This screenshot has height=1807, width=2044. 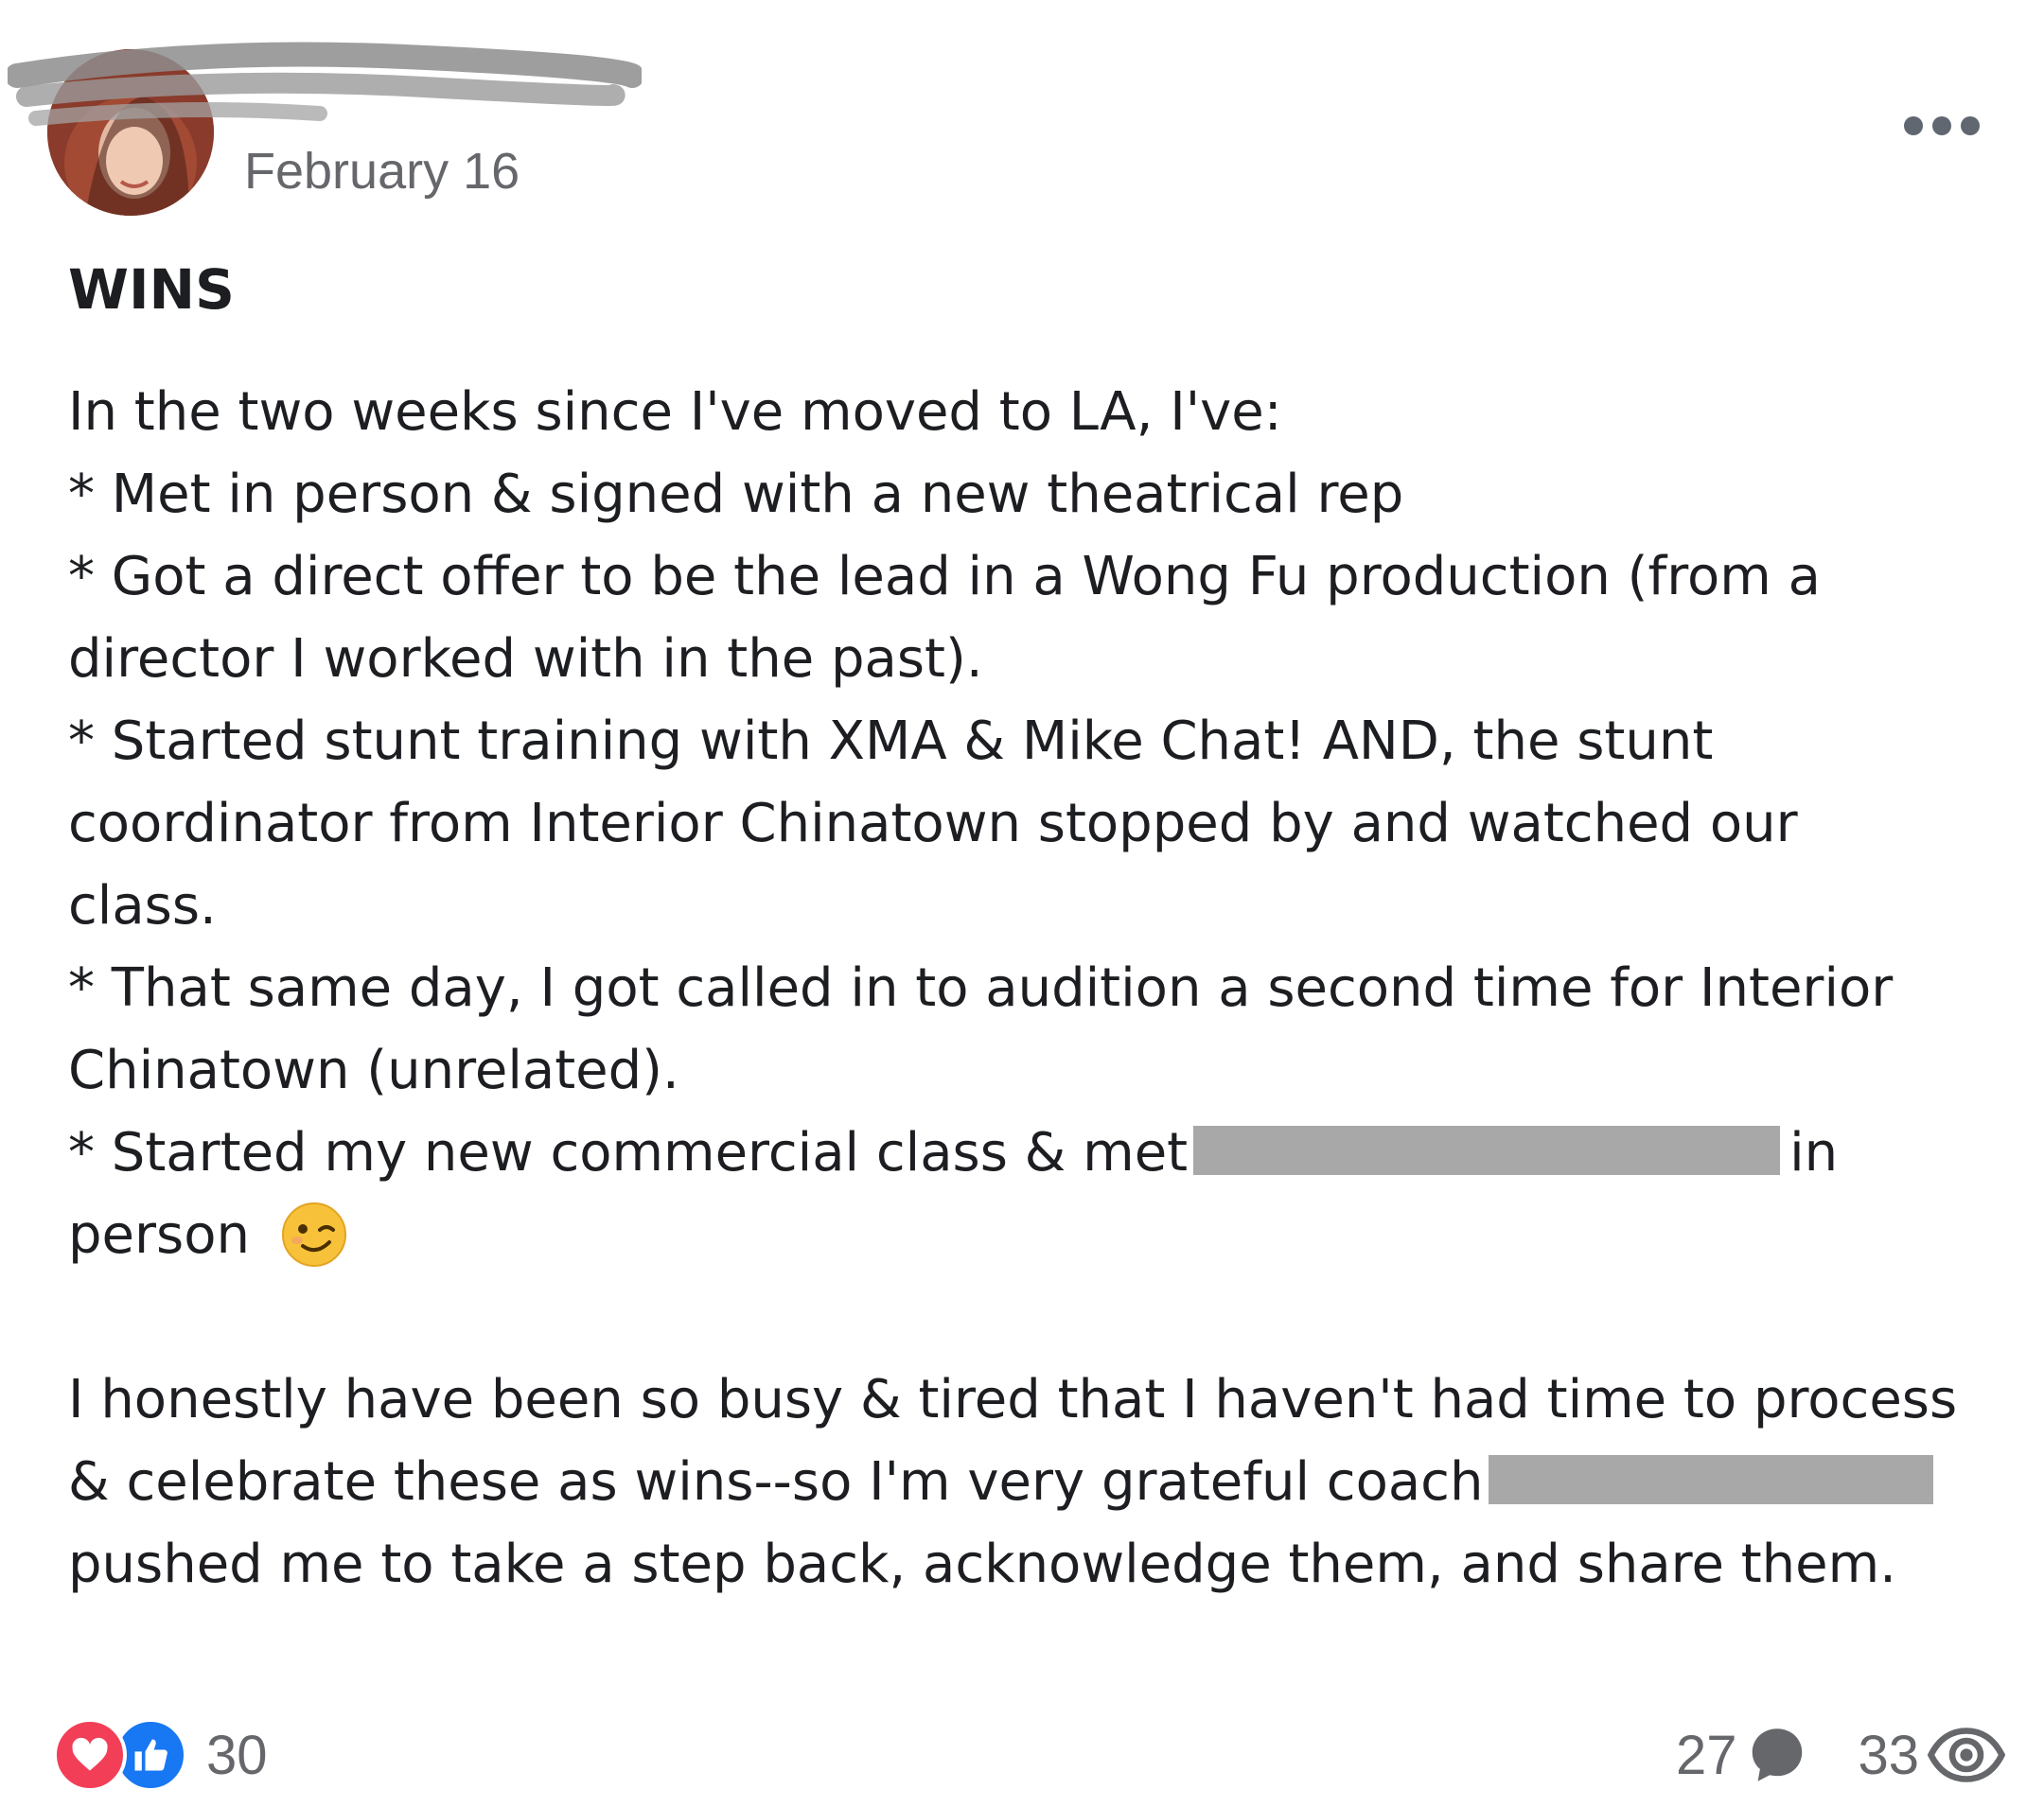 I want to click on more-options-icon, so click(x=1942, y=126).